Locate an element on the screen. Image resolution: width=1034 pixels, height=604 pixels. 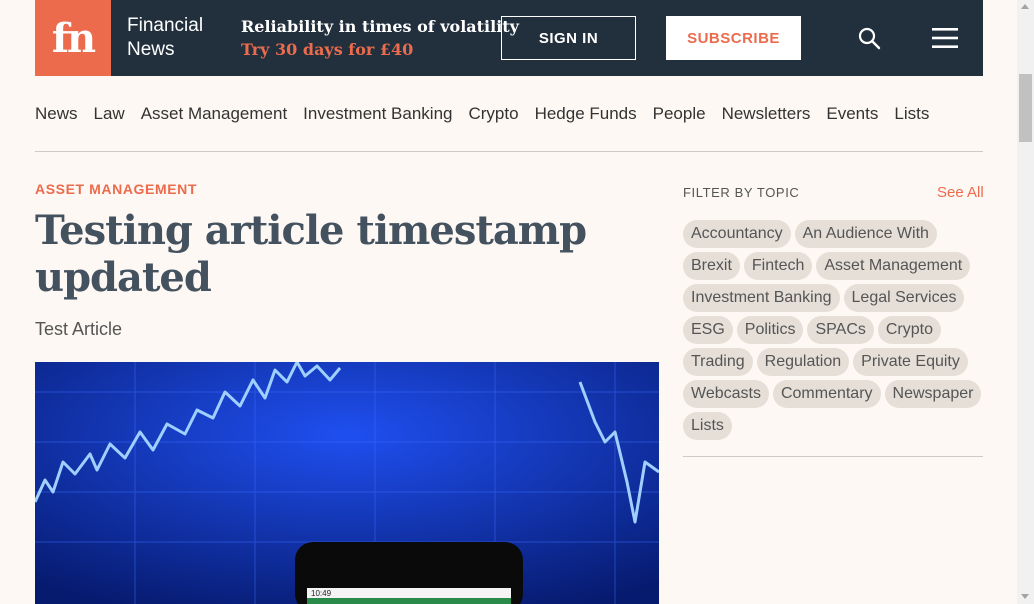
hamburger-menu-icon is located at coordinates (945, 38).